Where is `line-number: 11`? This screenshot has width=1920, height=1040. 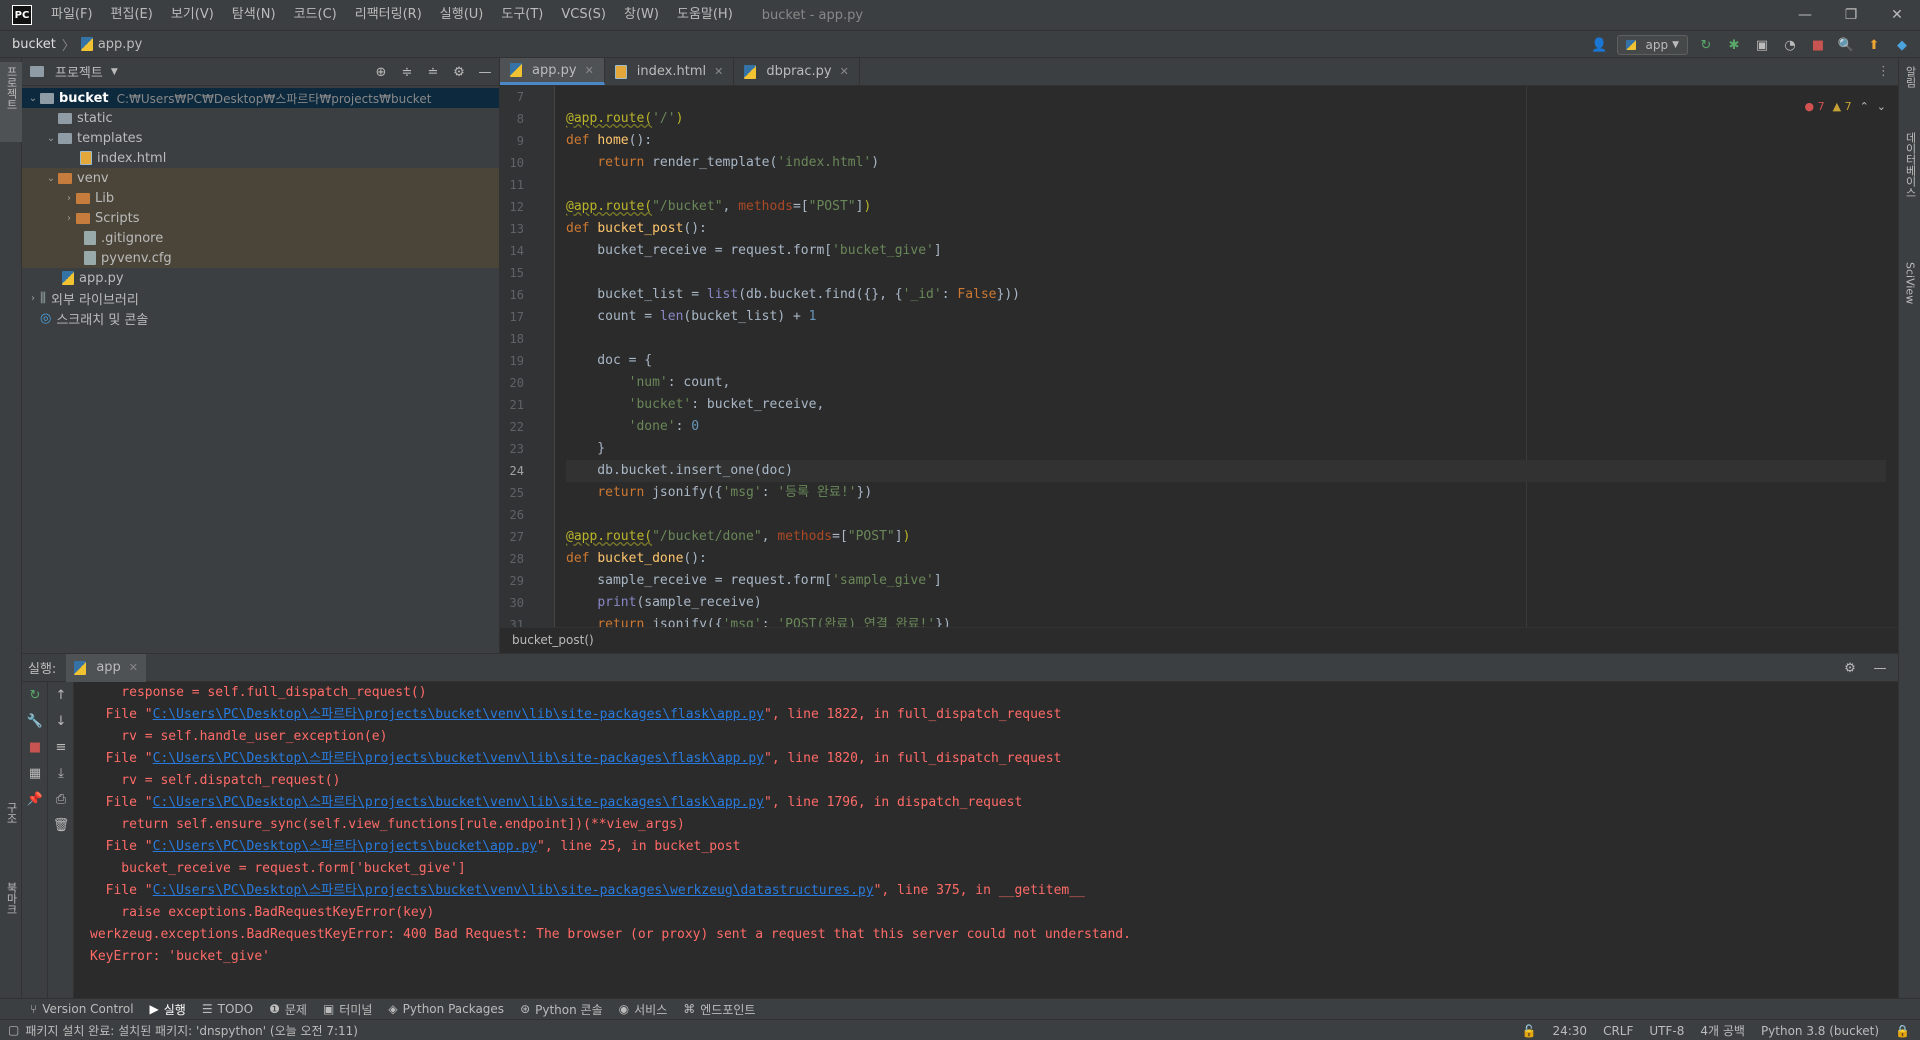
line-number: 11 is located at coordinates (527, 185).